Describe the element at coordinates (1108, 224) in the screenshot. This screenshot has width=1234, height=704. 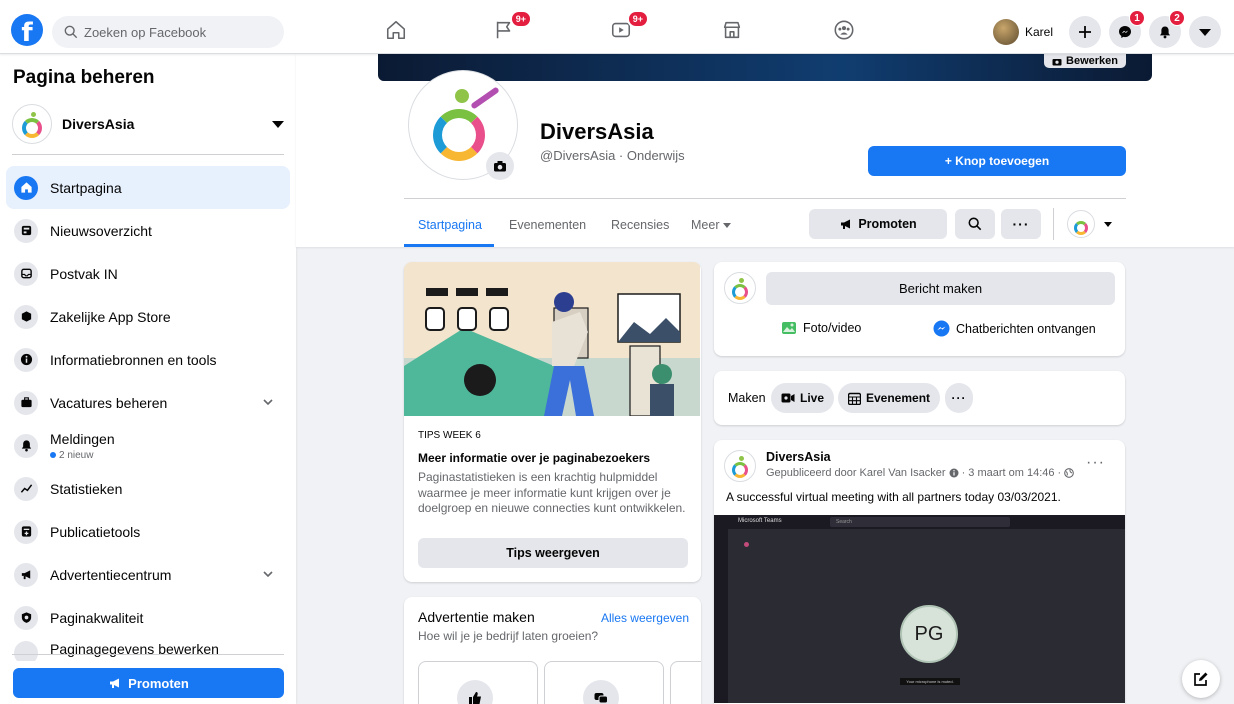
I see `caret-down-icon` at that location.